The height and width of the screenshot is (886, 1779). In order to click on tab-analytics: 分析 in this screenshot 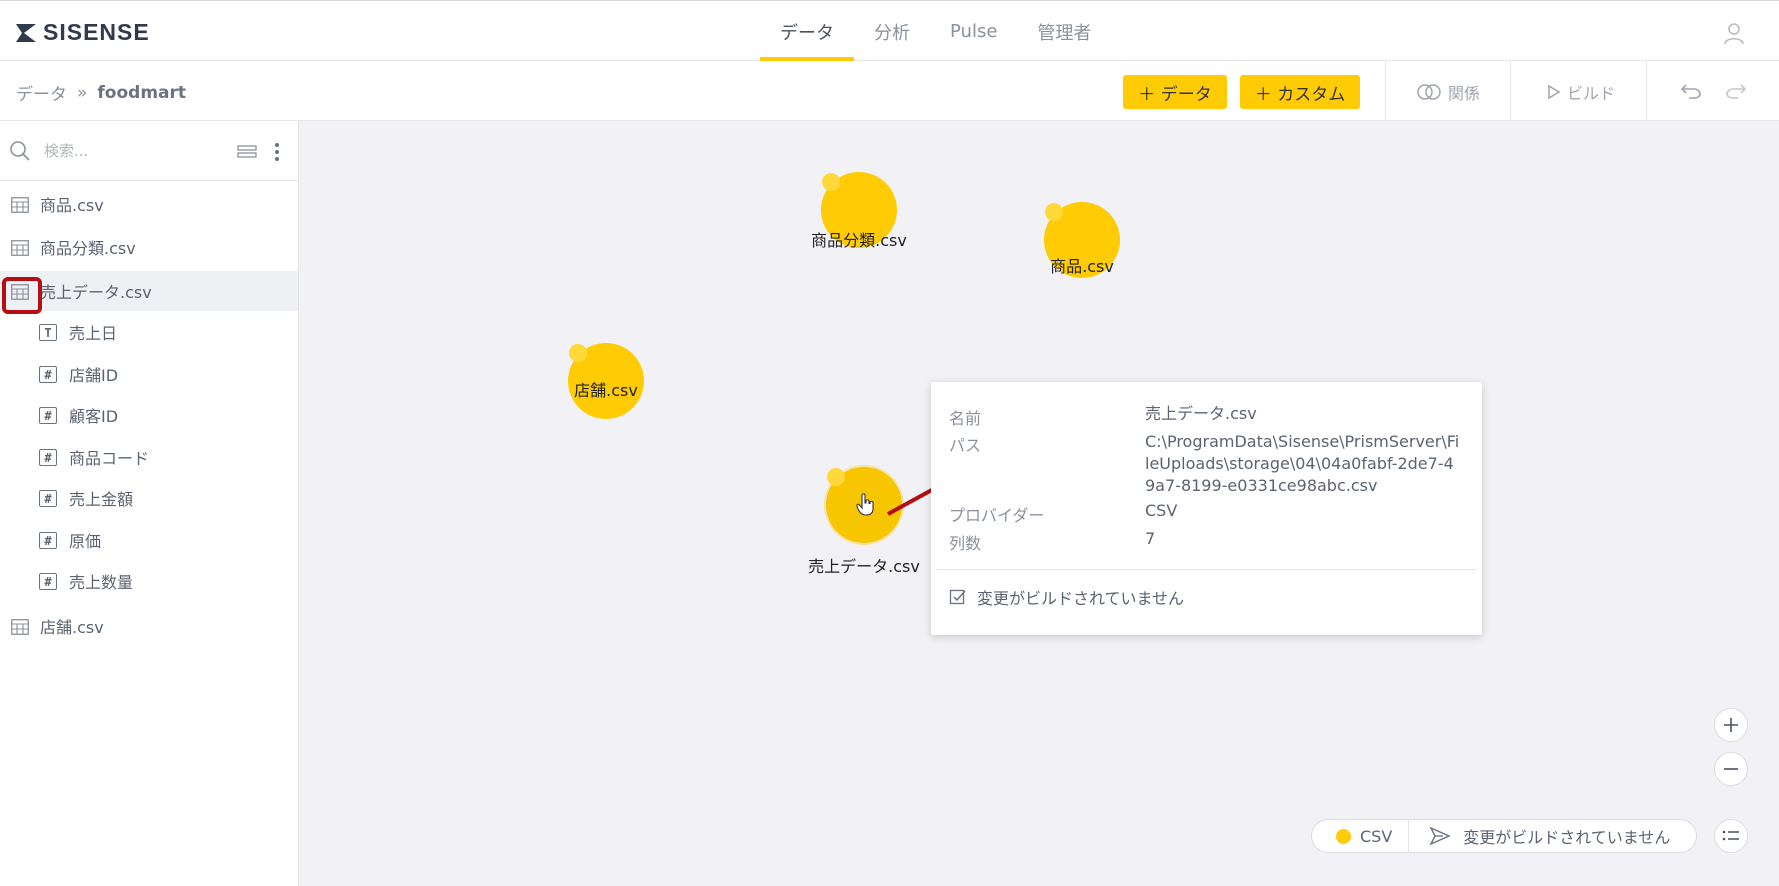, I will do `click(892, 31)`.